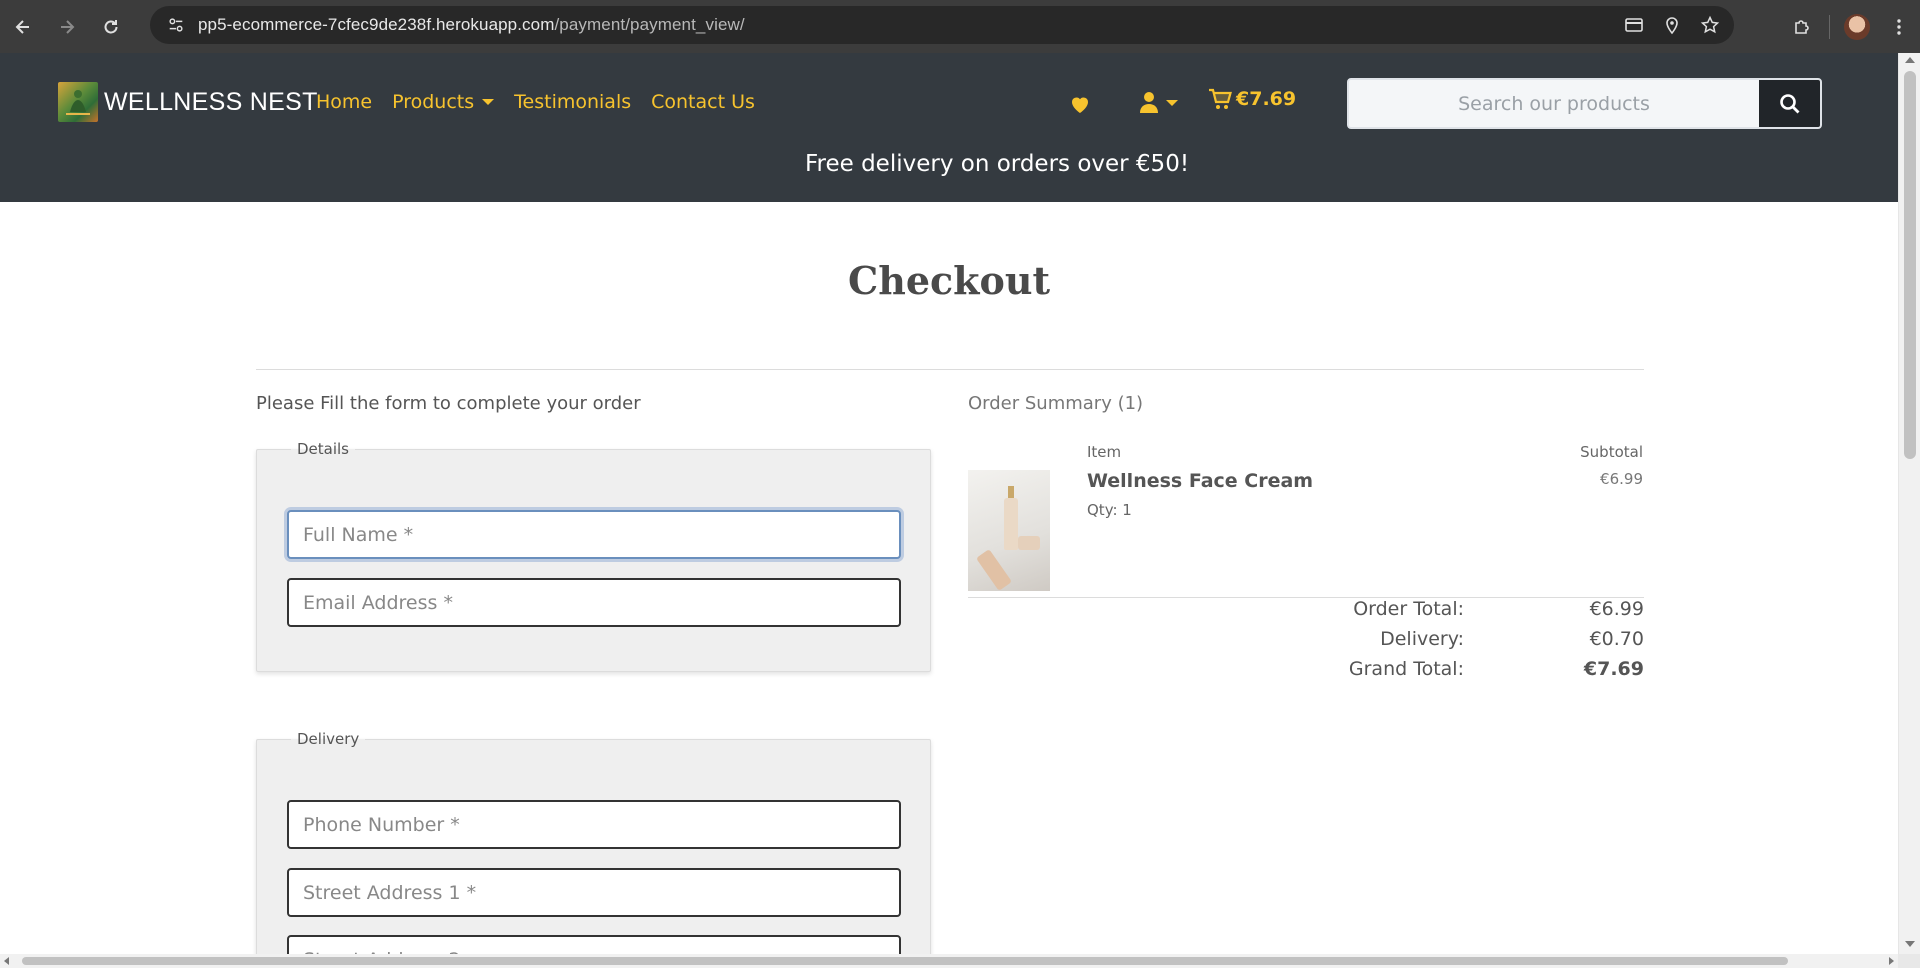 This screenshot has height=968, width=1920. Describe the element at coordinates (949, 280) in the screenshot. I see `page-title: Checkout` at that location.